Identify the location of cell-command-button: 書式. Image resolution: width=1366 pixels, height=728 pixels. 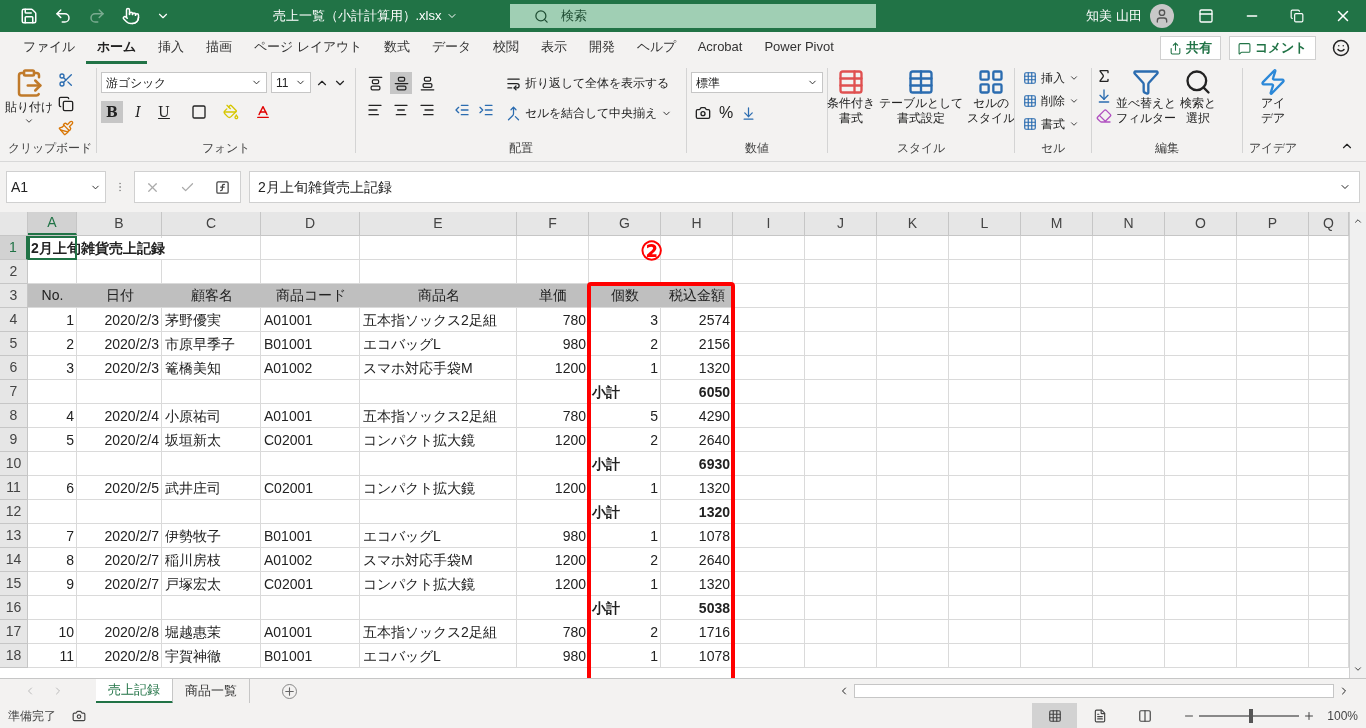
(1053, 124).